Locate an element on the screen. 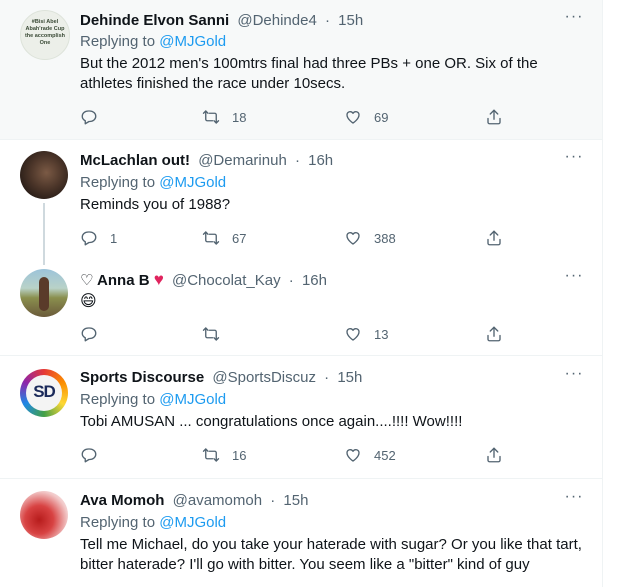 Image resolution: width=621 pixels, height=587 pixels. username: @SportsDiscuz is located at coordinates (264, 377).